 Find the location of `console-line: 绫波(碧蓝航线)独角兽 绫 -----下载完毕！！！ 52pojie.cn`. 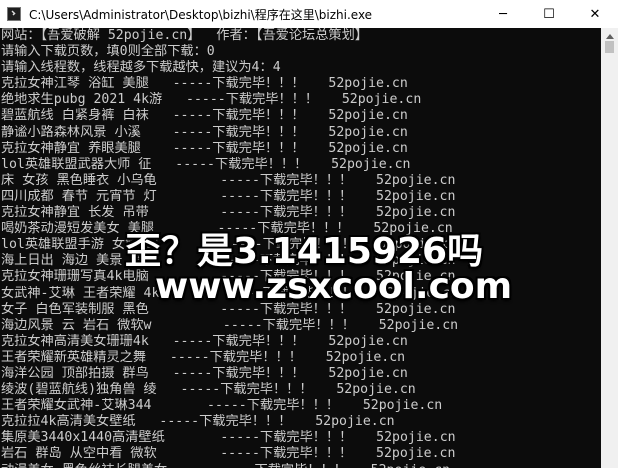

console-line: 绫波(碧蓝航线)独角兽 绫 -----下载完毕！！！ 52pojie.cn is located at coordinates (208, 390).